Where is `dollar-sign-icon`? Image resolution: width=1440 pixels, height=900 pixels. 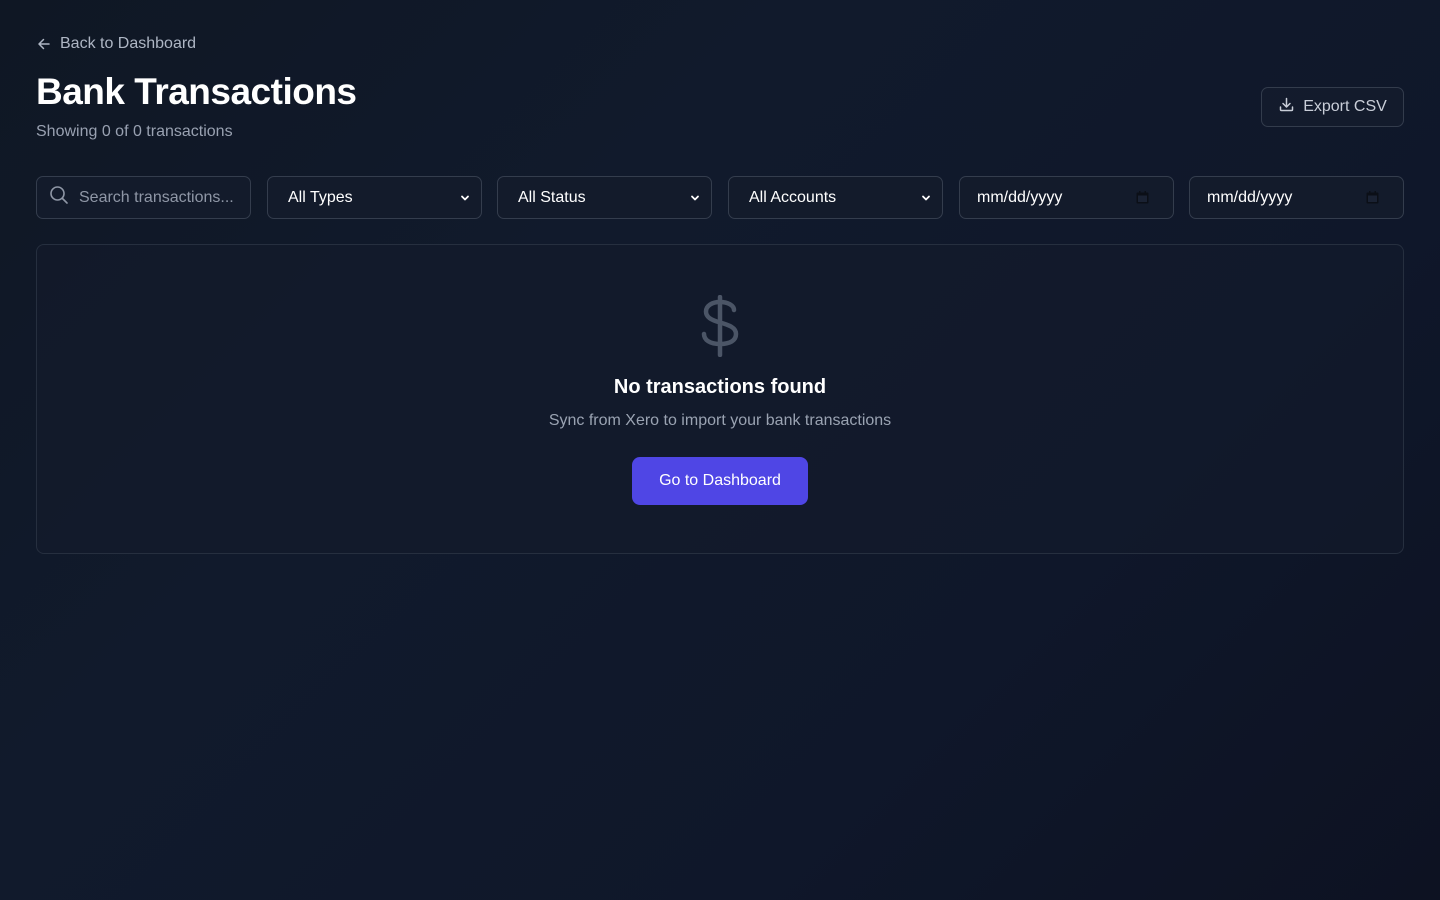 dollar-sign-icon is located at coordinates (720, 326).